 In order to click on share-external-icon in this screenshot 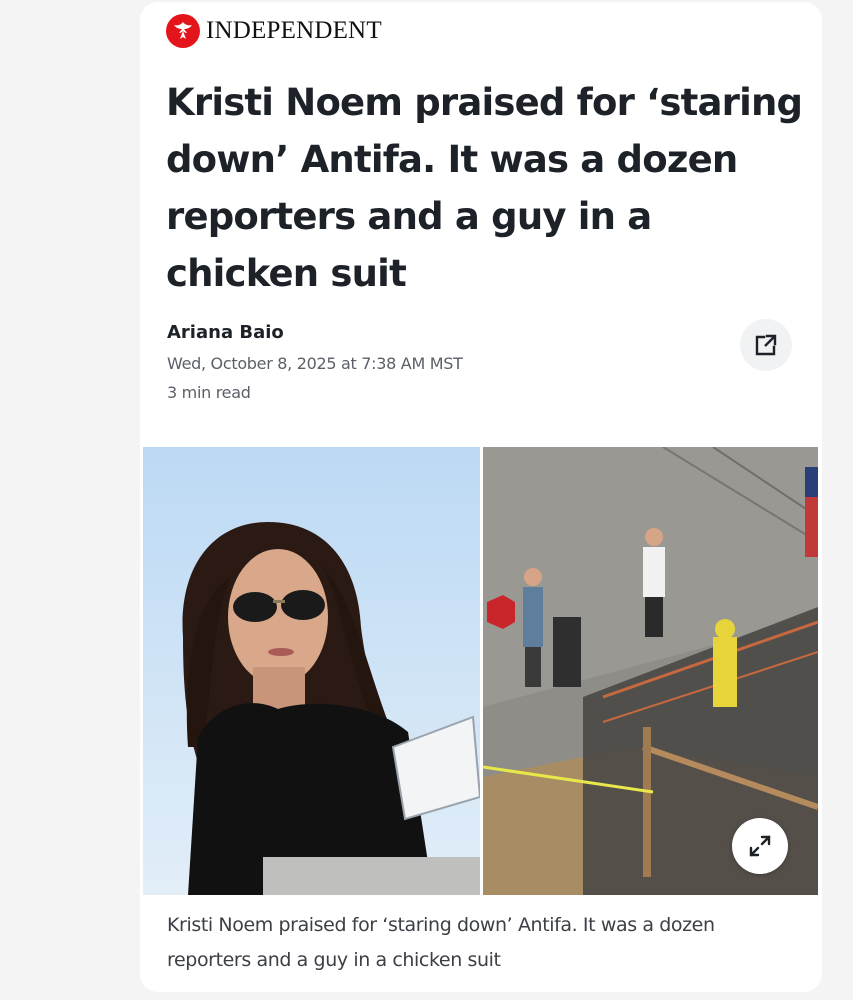, I will do `click(766, 345)`.